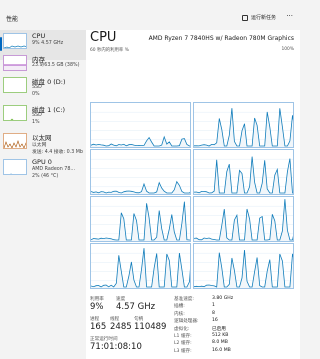 The width and height of the screenshot is (320, 359). Describe the element at coordinates (183, 351) in the screenshot. I see `spec-label: L3 缓存:` at that location.